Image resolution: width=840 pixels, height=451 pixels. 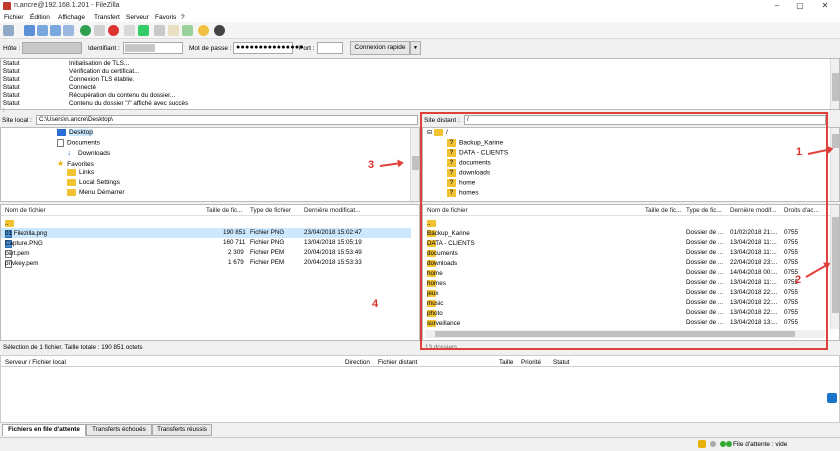 I want to click on maximize-button: ▢, so click(x=800, y=6).